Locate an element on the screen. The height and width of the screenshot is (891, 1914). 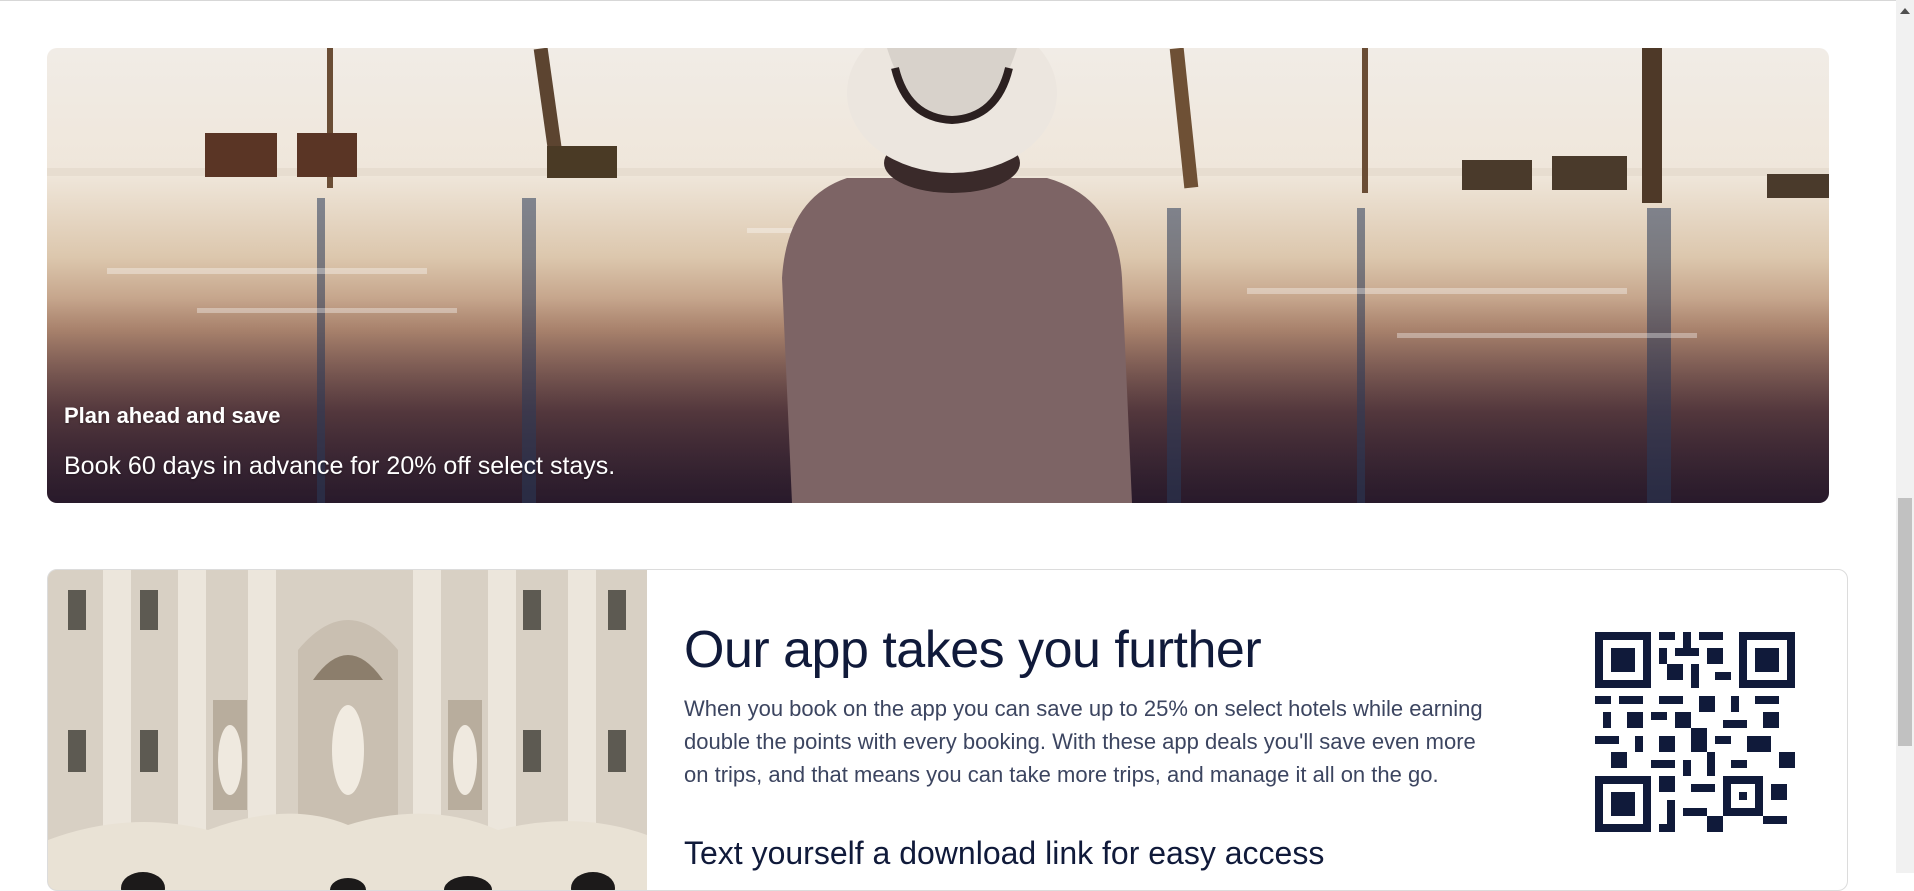
hero-eyebrow: Plan ahead and save is located at coordinates (172, 415).